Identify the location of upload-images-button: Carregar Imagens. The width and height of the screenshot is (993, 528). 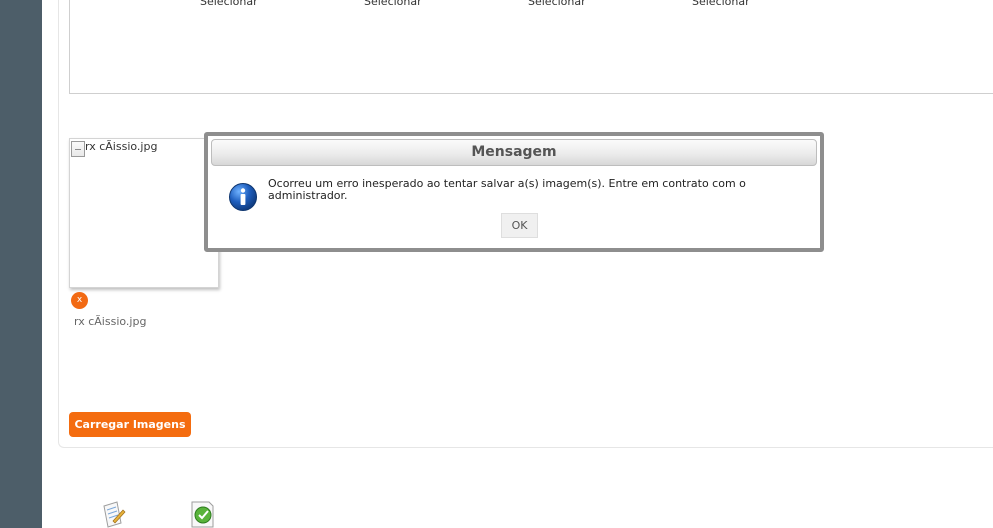
(130, 424).